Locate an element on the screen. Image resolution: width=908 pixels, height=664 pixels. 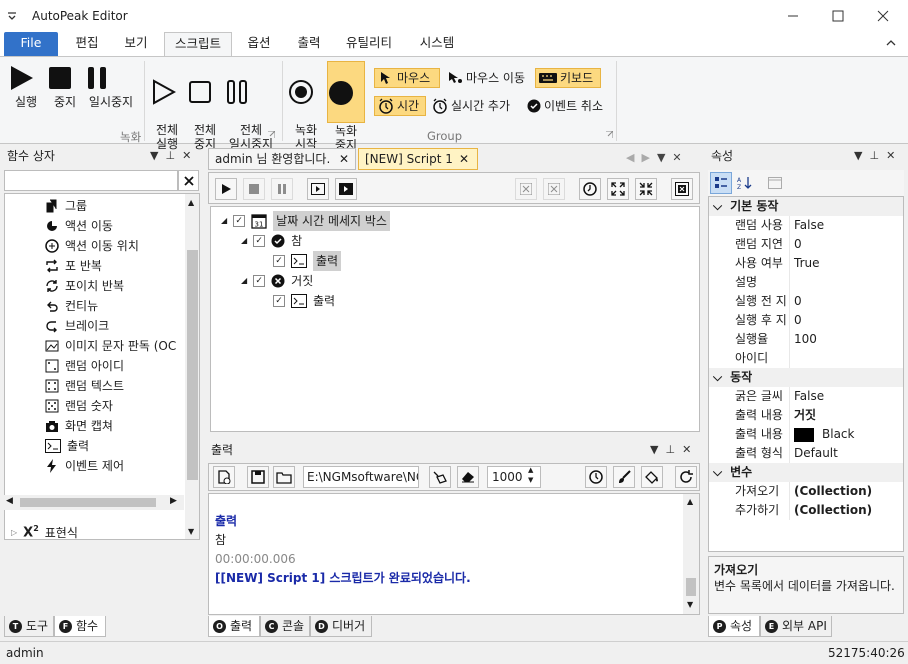
timestamp-button is located at coordinates (596, 477).